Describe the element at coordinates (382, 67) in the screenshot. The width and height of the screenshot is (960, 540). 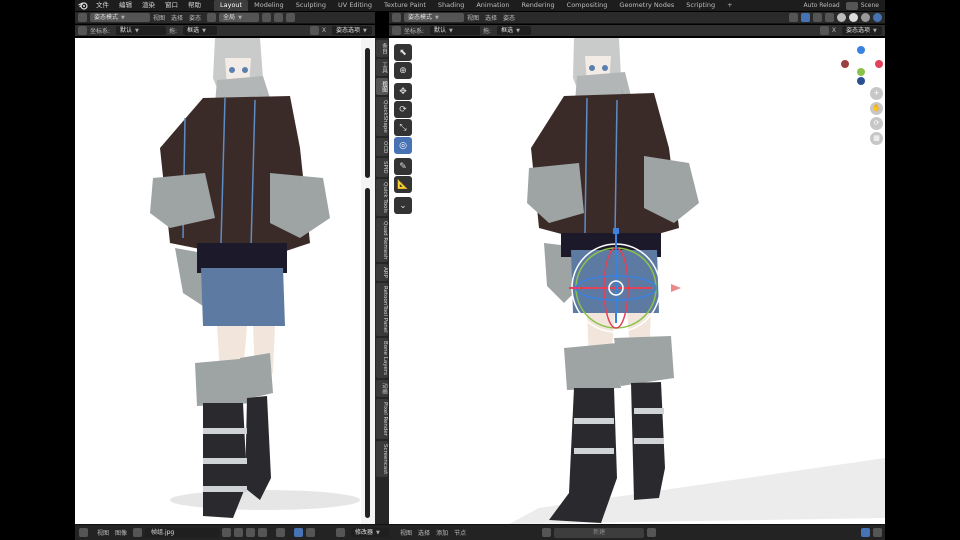
I see `sidebar-tab-tool: 工具` at that location.